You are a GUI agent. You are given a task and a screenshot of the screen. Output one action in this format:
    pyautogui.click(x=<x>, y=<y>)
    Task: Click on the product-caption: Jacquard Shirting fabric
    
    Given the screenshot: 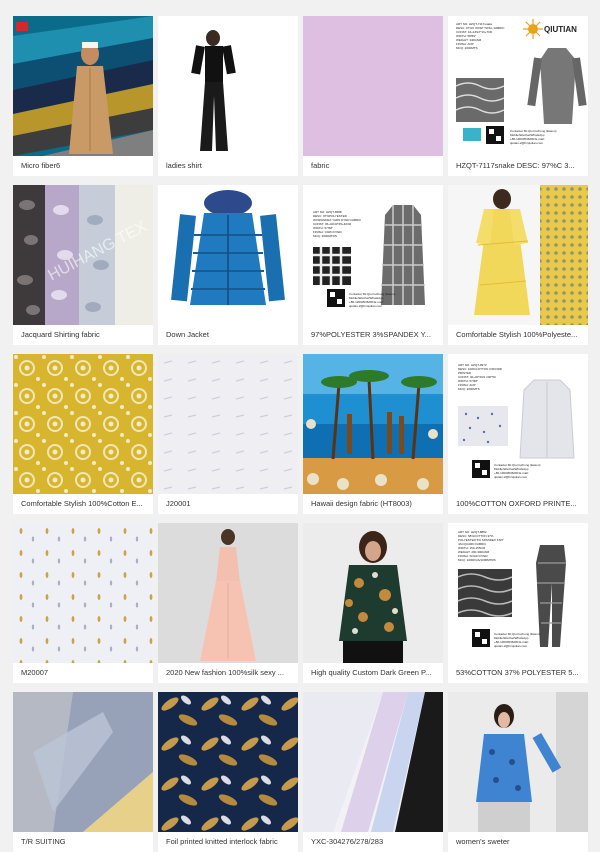 What is the action you would take?
    pyautogui.click(x=83, y=335)
    